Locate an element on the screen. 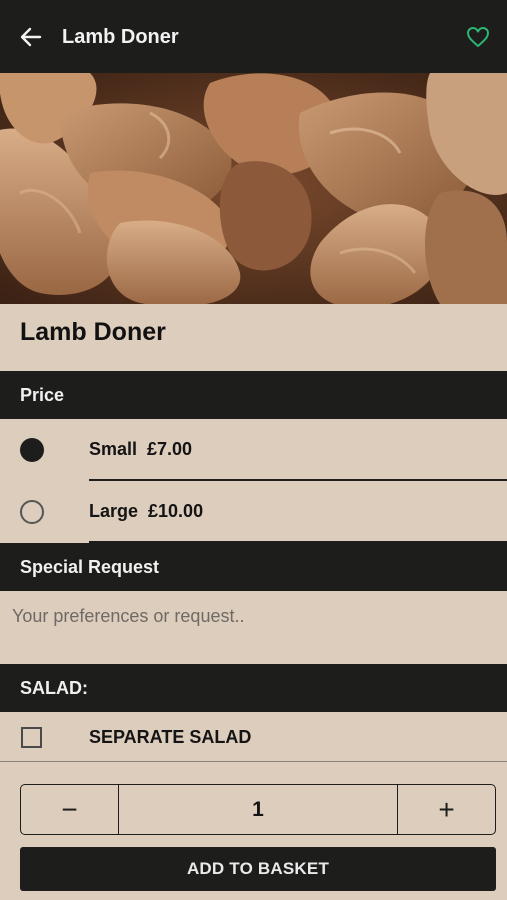  salad-section-header: SALAD: is located at coordinates (253, 688).